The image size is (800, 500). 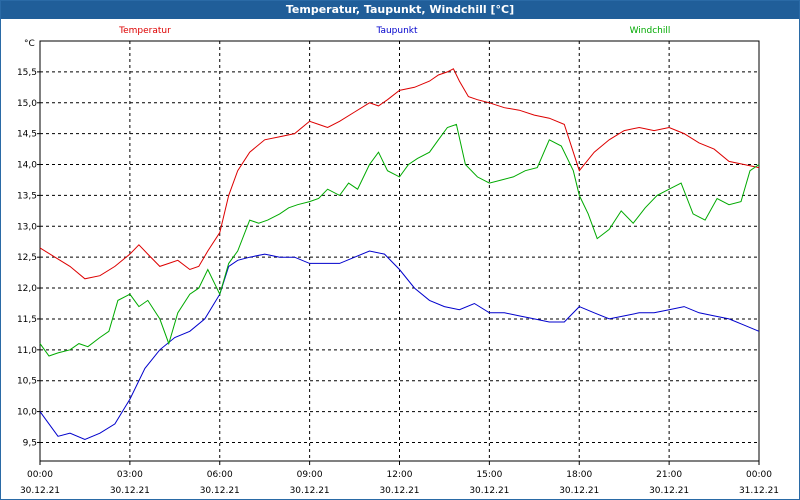 I want to click on y-tick-label: 15,5, so click(x=27, y=73).